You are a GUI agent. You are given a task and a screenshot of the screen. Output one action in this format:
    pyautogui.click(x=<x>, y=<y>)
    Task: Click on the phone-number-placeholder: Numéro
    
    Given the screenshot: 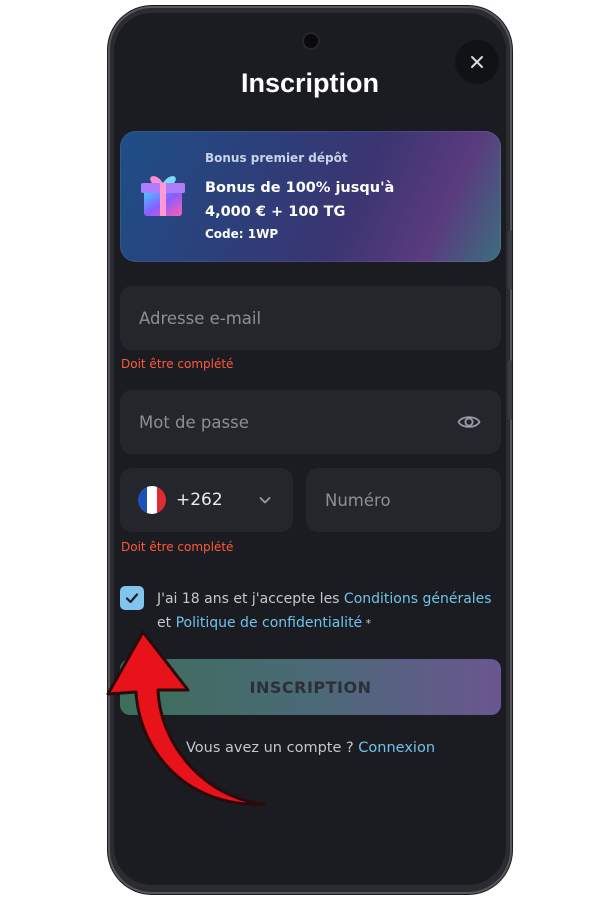 What is the action you would take?
    pyautogui.click(x=358, y=500)
    